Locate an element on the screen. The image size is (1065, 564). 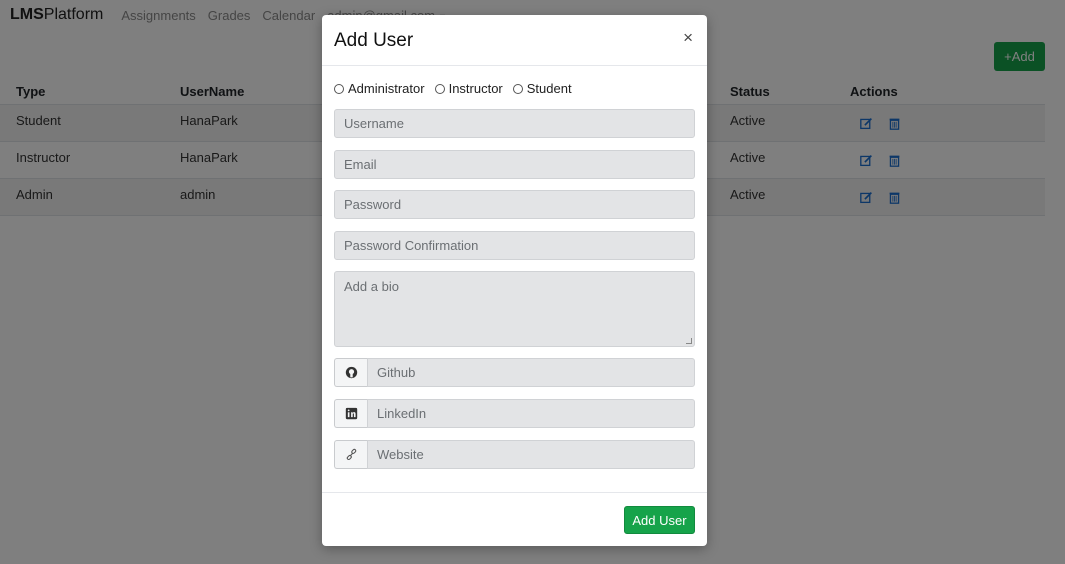
close-button: × is located at coordinates (688, 38).